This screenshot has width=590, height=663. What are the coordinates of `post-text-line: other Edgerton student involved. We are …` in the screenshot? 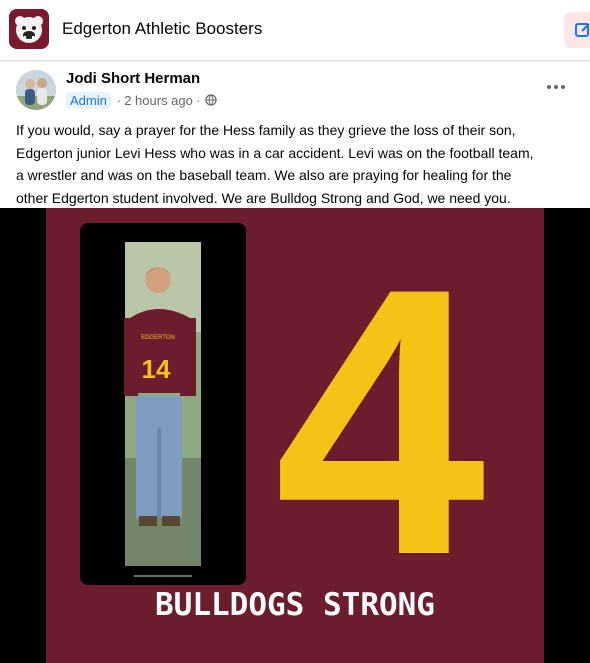 It's located at (263, 197).